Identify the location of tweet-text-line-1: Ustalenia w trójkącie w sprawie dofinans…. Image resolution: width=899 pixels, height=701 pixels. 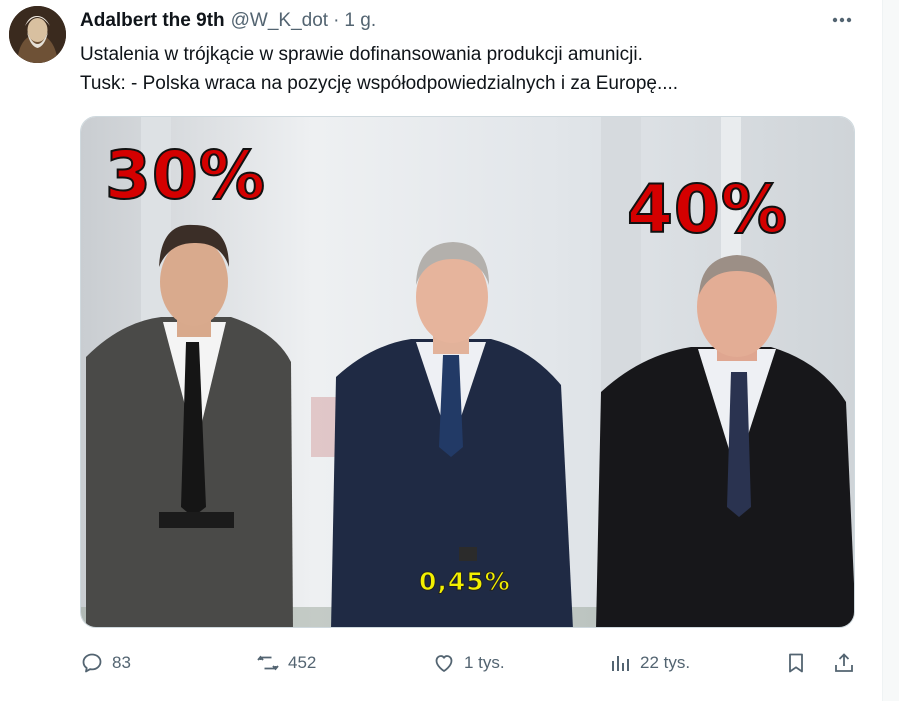
(361, 54).